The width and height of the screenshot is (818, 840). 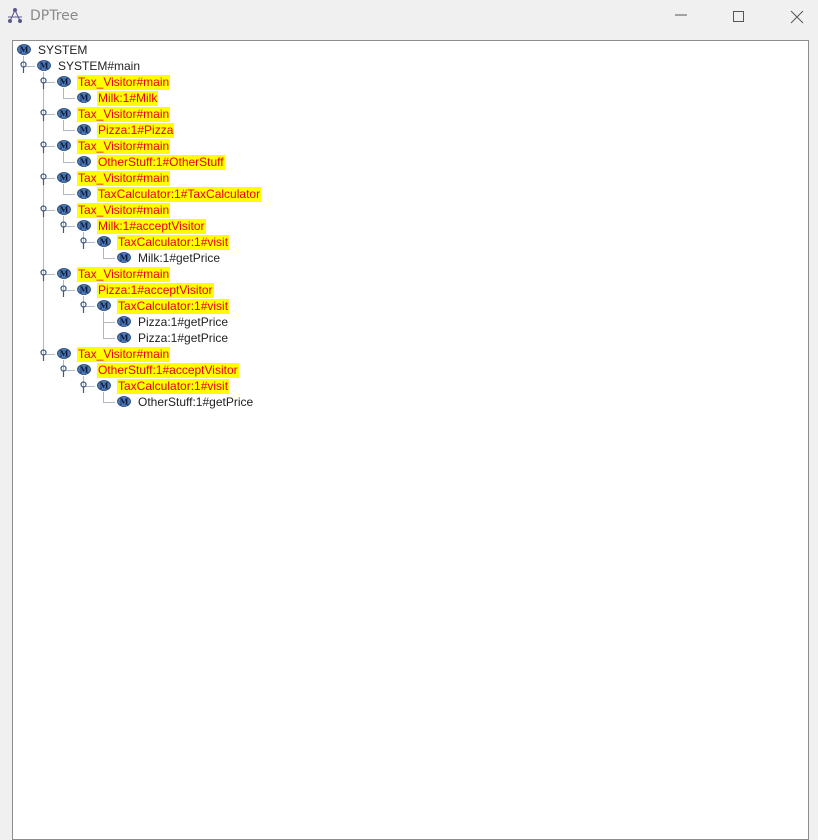 I want to click on title-bar: DPTree, so click(x=409, y=17).